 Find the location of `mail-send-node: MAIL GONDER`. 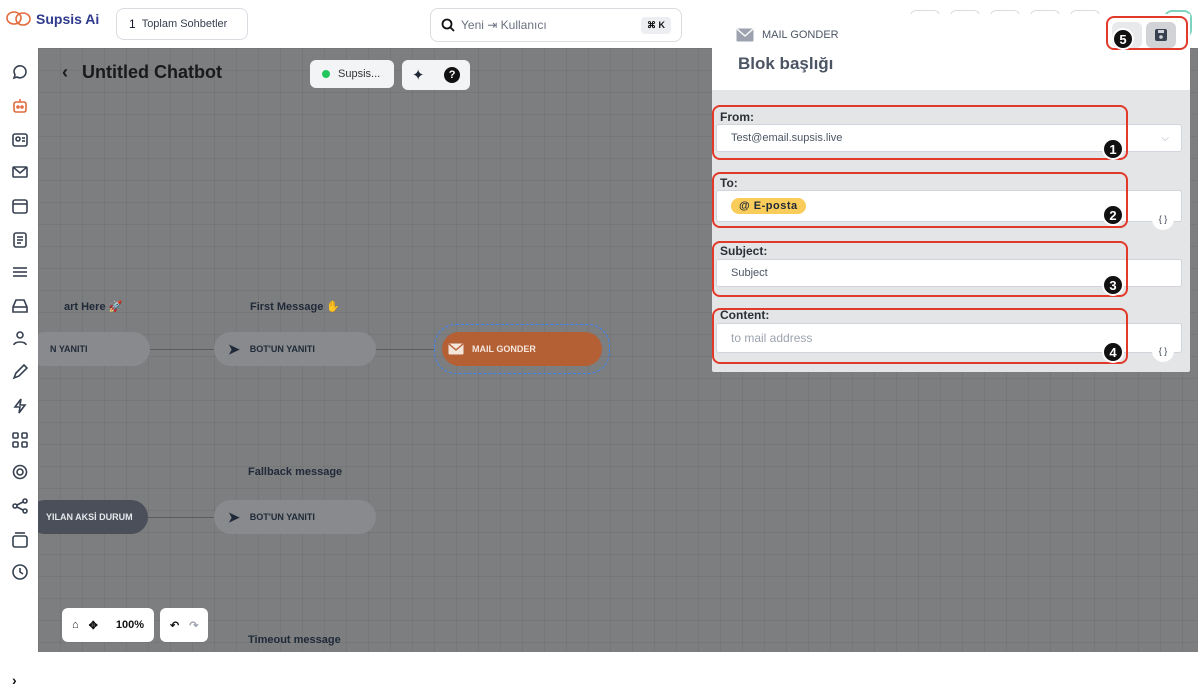

mail-send-node: MAIL GONDER is located at coordinates (522, 349).